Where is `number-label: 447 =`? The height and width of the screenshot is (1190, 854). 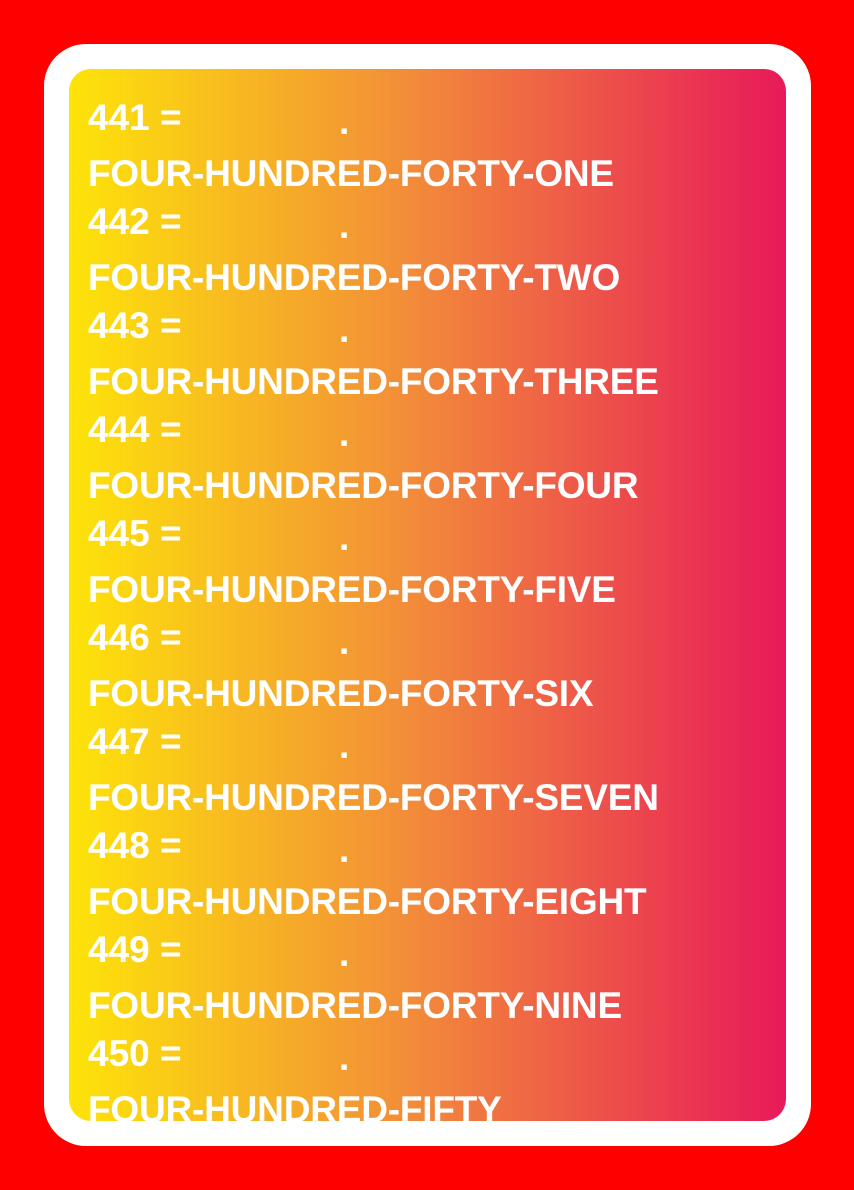 number-label: 447 = is located at coordinates (135, 741).